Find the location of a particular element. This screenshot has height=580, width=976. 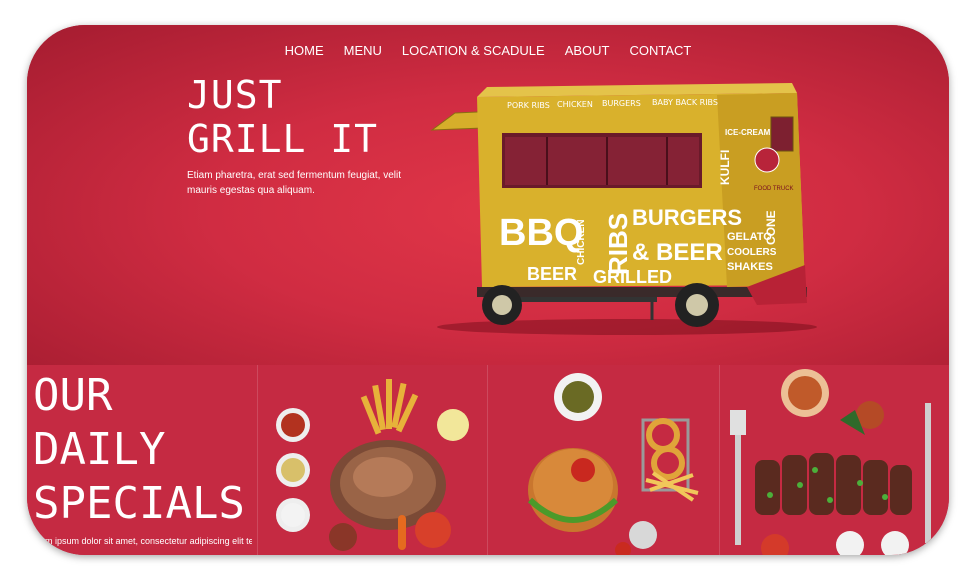

steak-plate-image is located at coordinates (372, 465).